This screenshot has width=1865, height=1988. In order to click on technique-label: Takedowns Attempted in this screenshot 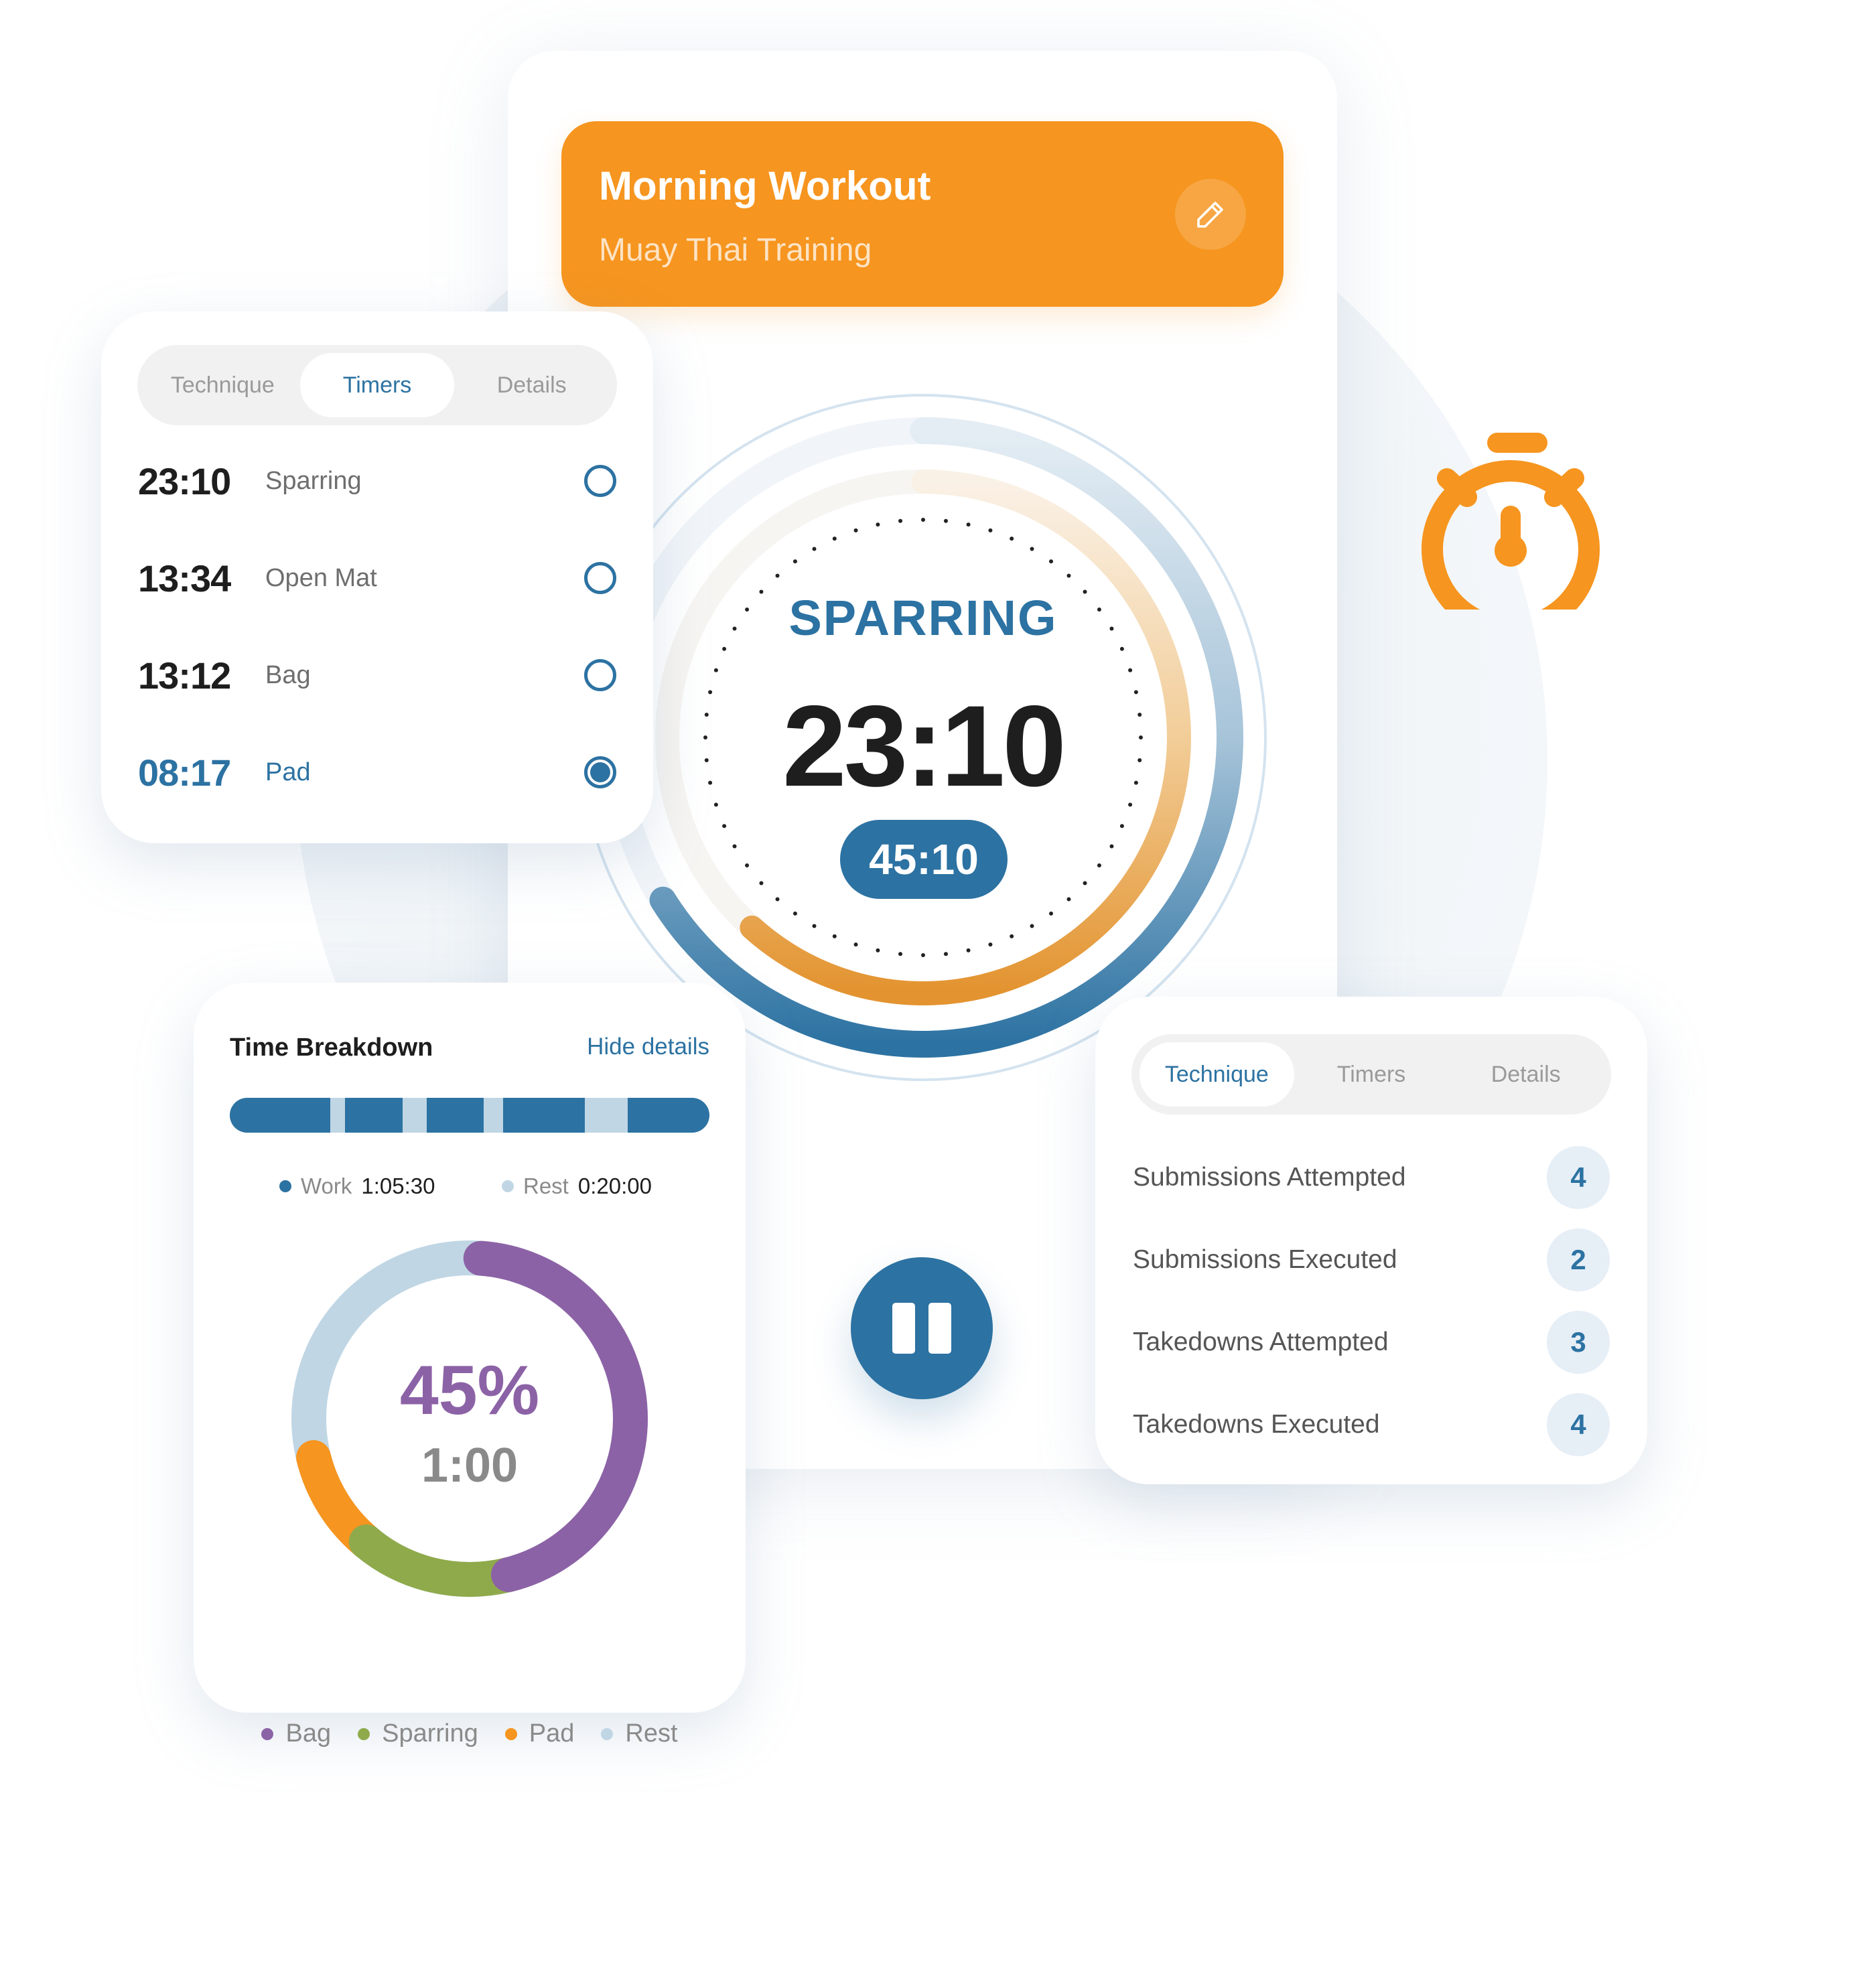, I will do `click(1261, 1342)`.